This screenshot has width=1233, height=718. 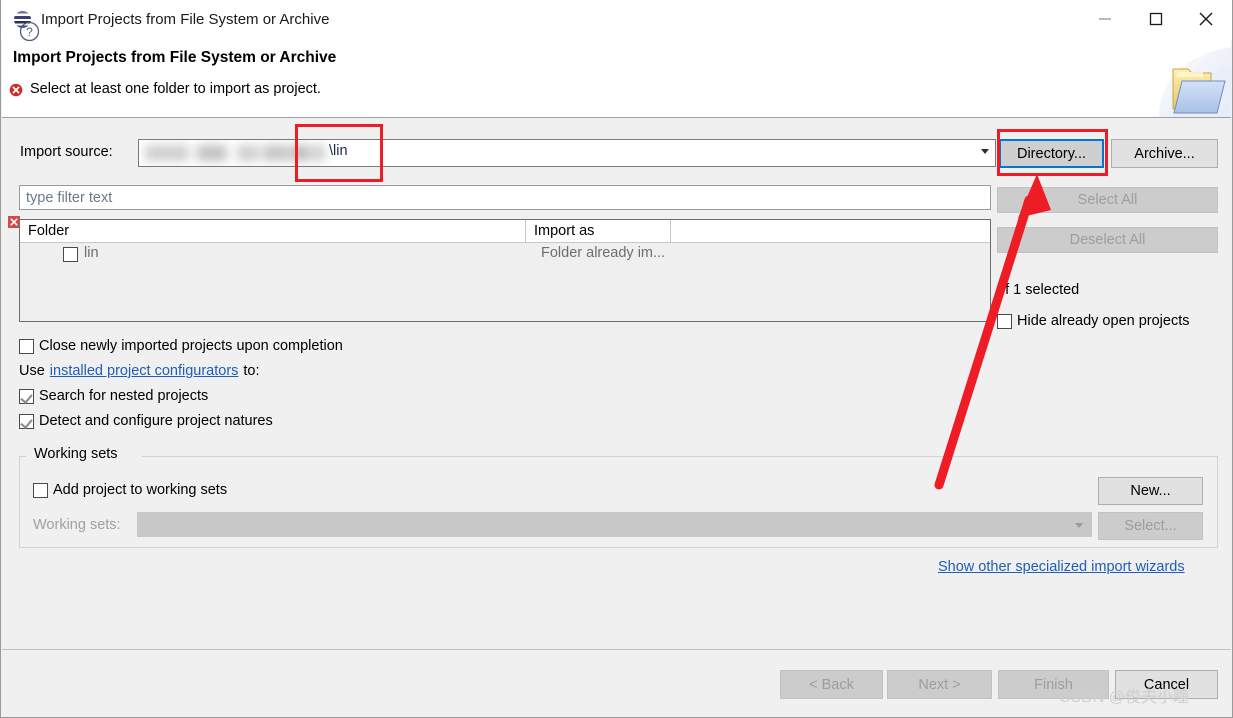 What do you see at coordinates (32, 371) in the screenshot?
I see `use-prefix-label: Use` at bounding box center [32, 371].